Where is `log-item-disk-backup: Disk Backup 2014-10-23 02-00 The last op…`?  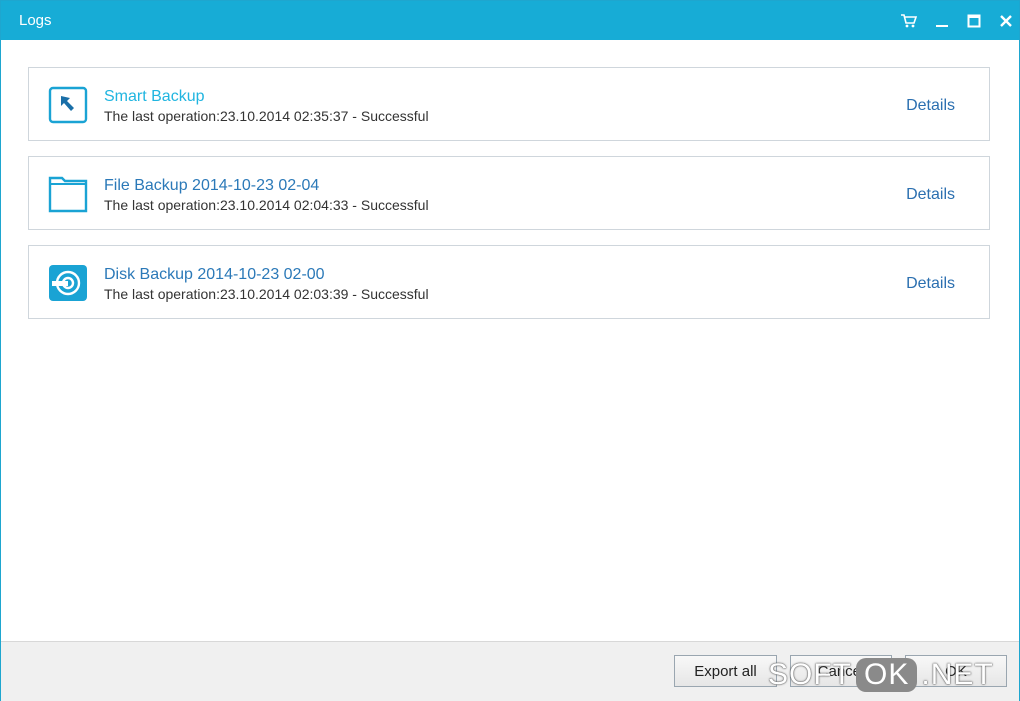
log-item-disk-backup: Disk Backup 2014-10-23 02-00 The last op… is located at coordinates (509, 282).